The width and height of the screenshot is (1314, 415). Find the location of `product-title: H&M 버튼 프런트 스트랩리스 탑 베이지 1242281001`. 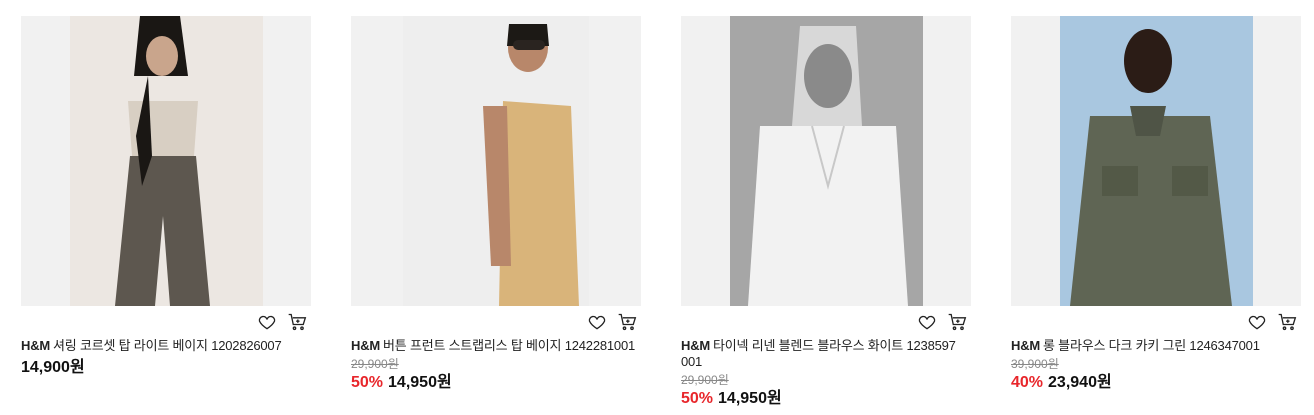

product-title: H&M 버튼 프런트 스트랩리스 탑 베이지 1242281001 is located at coordinates (496, 346).